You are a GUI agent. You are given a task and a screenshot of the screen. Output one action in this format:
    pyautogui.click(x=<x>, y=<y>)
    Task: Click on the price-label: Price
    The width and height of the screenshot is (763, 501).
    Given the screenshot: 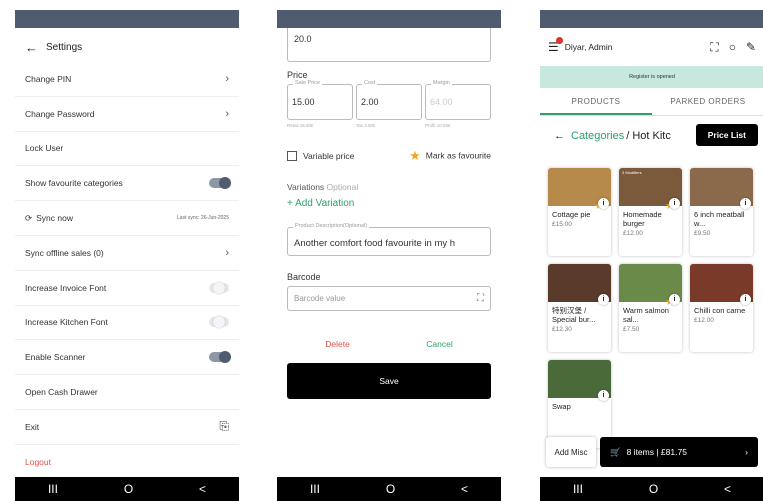 What is the action you would take?
    pyautogui.click(x=297, y=75)
    